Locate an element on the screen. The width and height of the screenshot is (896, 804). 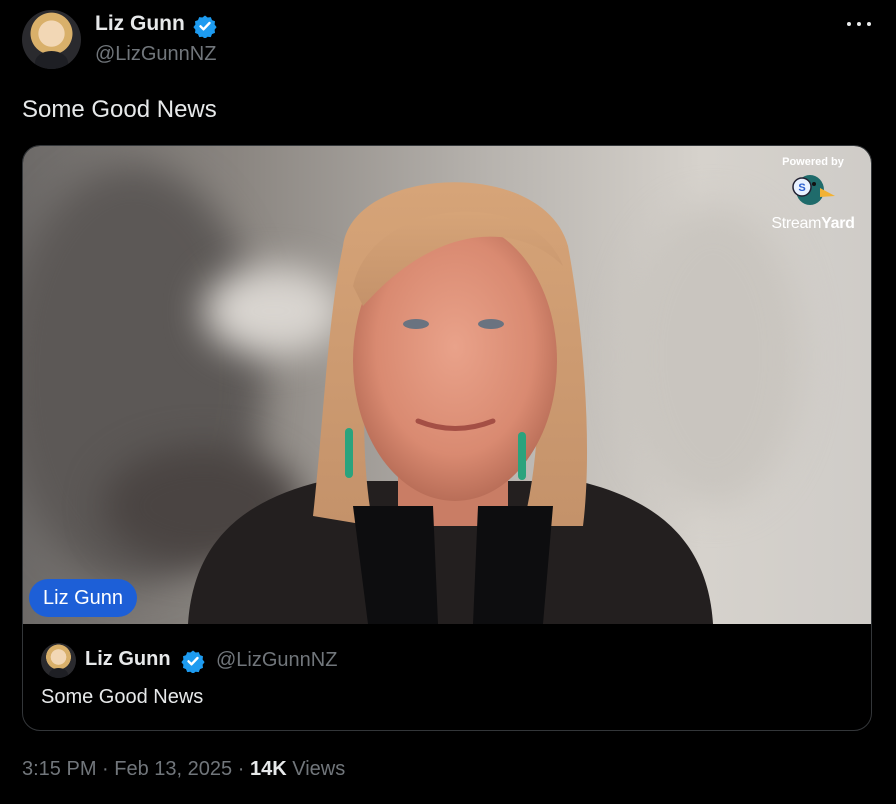
quoted-author-name: Liz Gunn is located at coordinates (128, 659).